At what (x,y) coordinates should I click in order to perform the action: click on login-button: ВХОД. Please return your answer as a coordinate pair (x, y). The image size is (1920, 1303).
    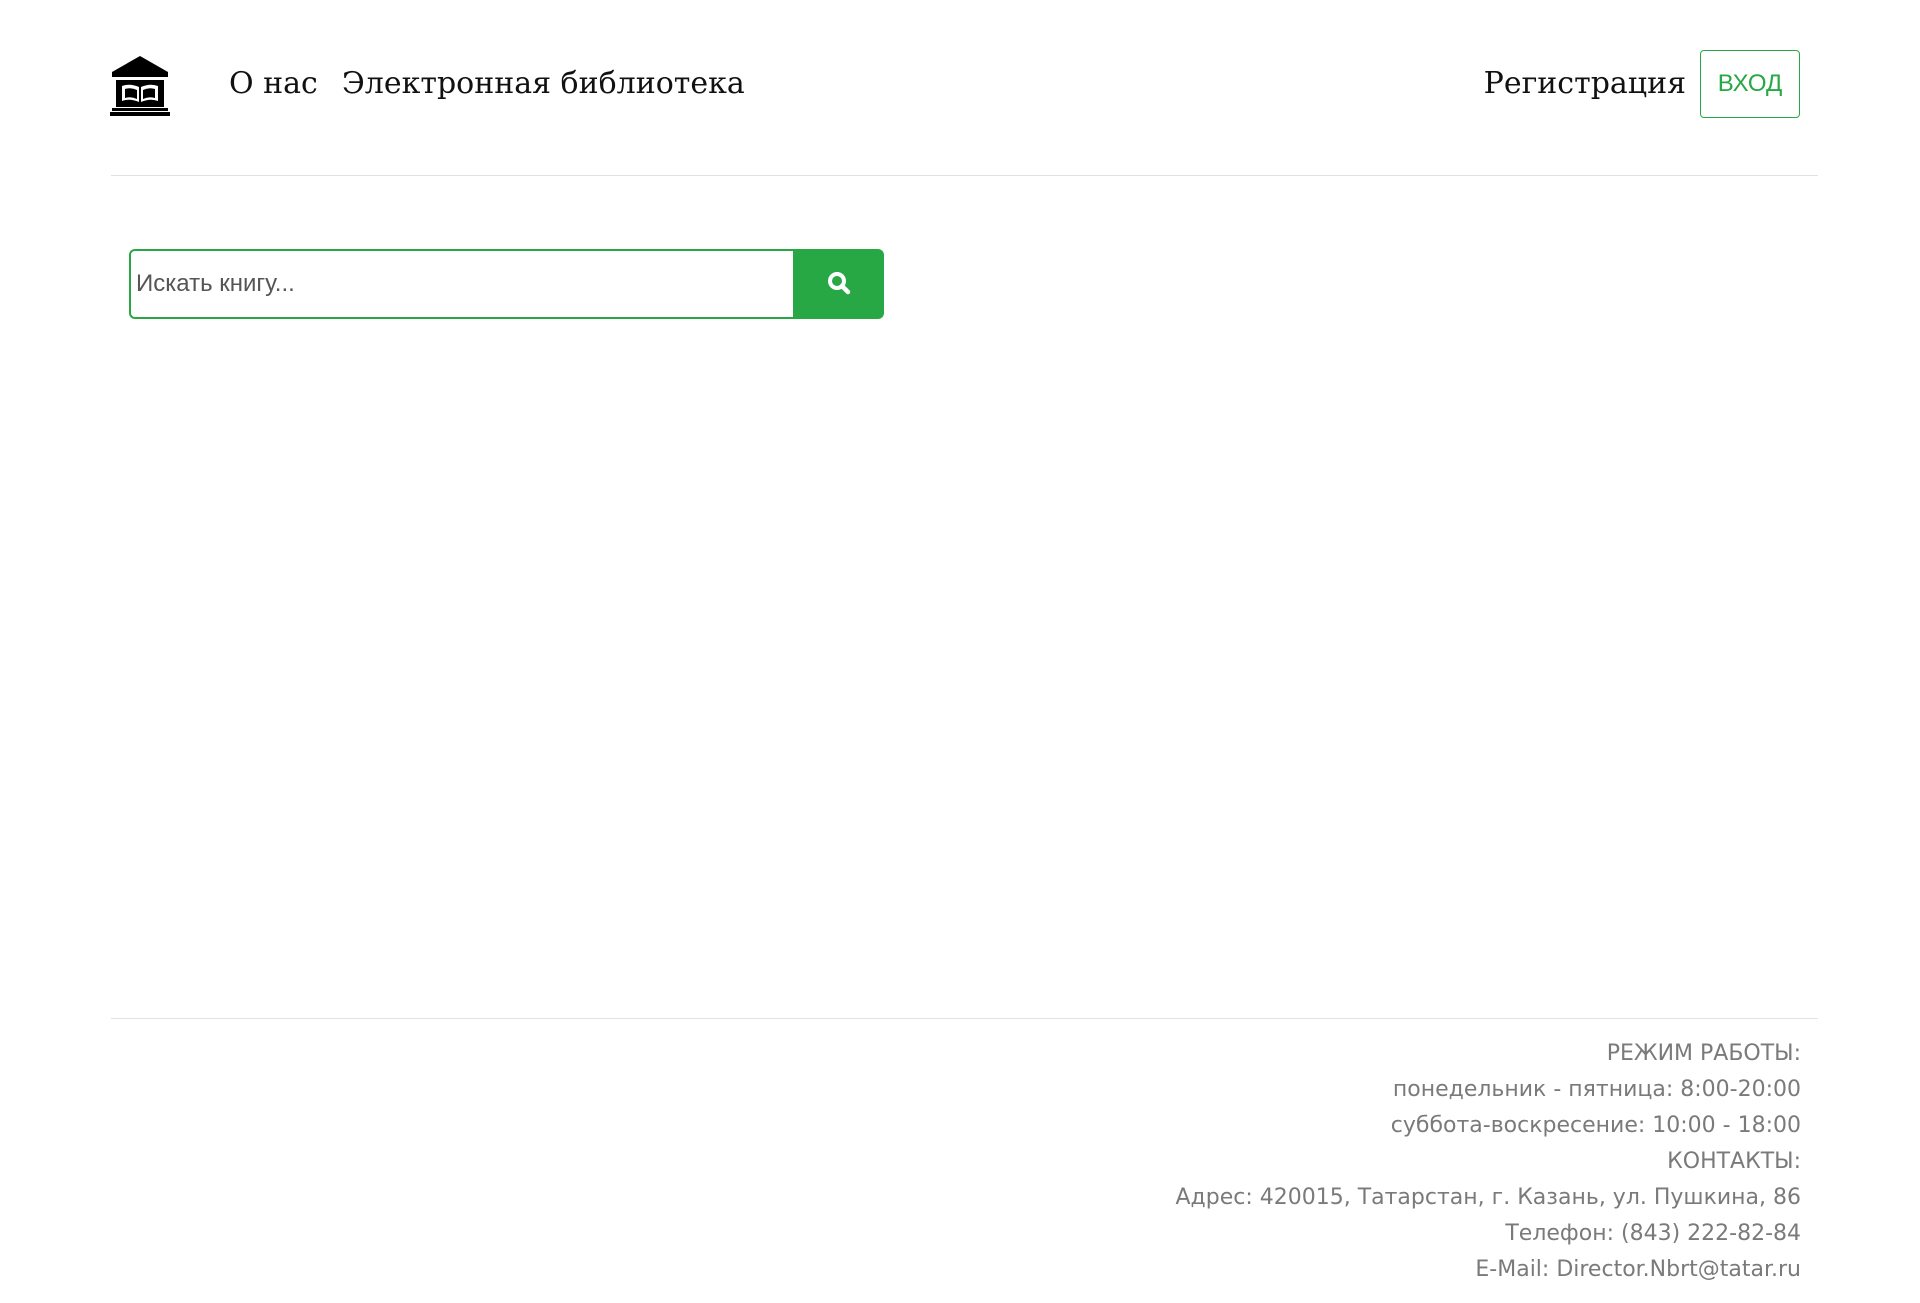
    Looking at the image, I should click on (1750, 84).